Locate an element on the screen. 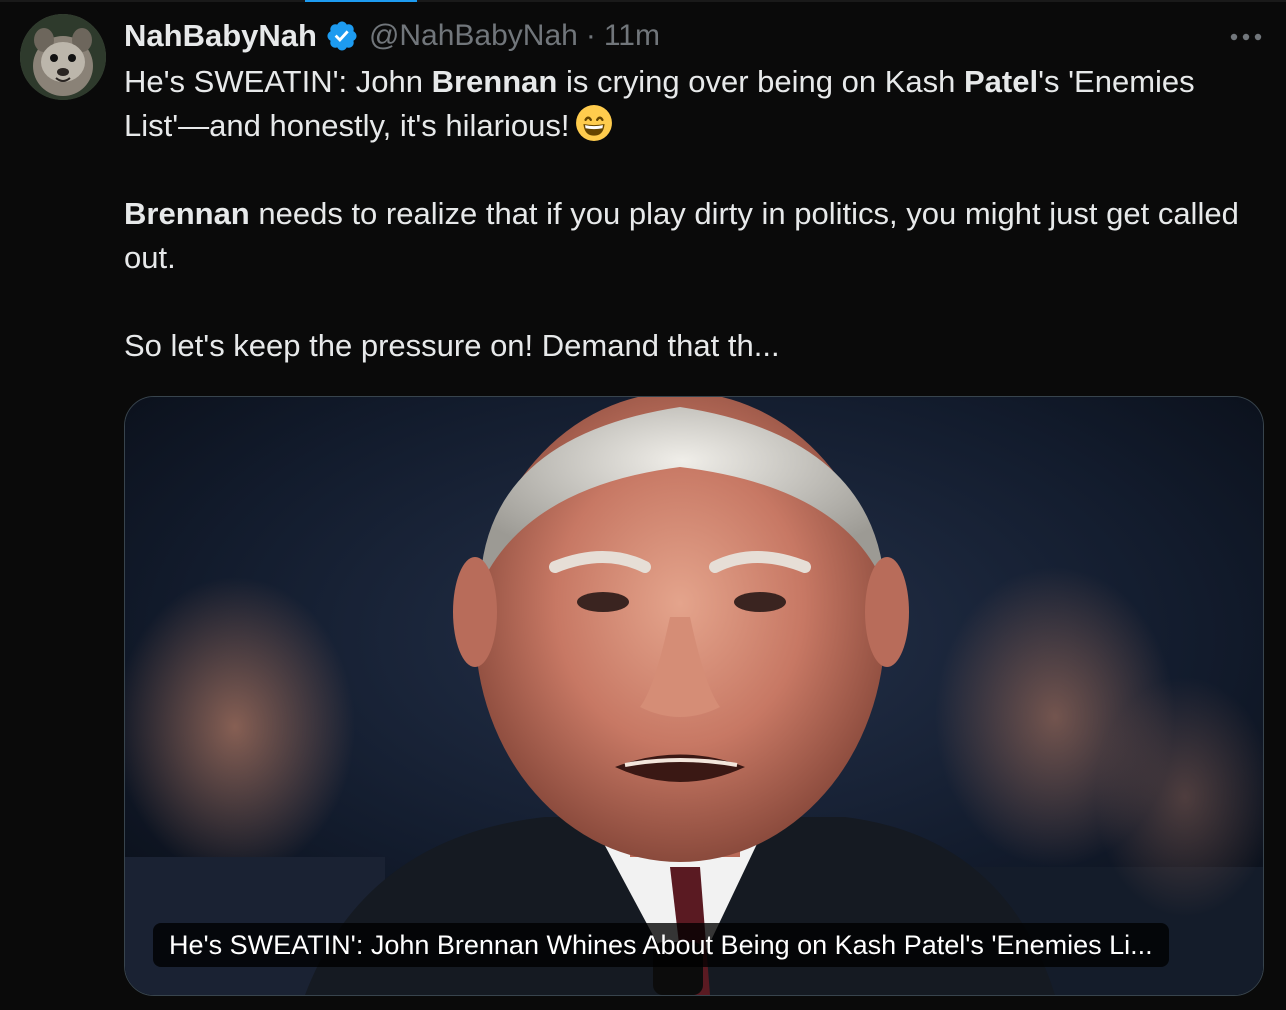 The image size is (1286, 1010). verified-badge-icon is located at coordinates (342, 36).